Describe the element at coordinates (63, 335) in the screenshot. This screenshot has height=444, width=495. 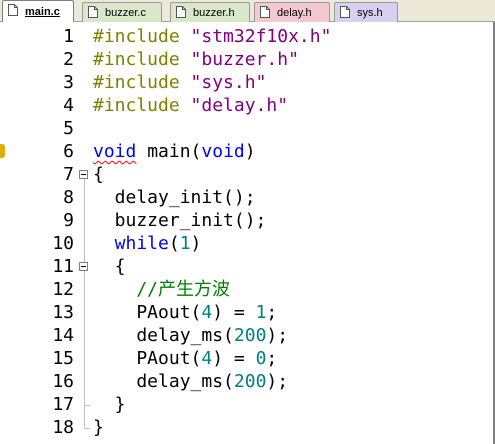
I see `line-number: 14` at that location.